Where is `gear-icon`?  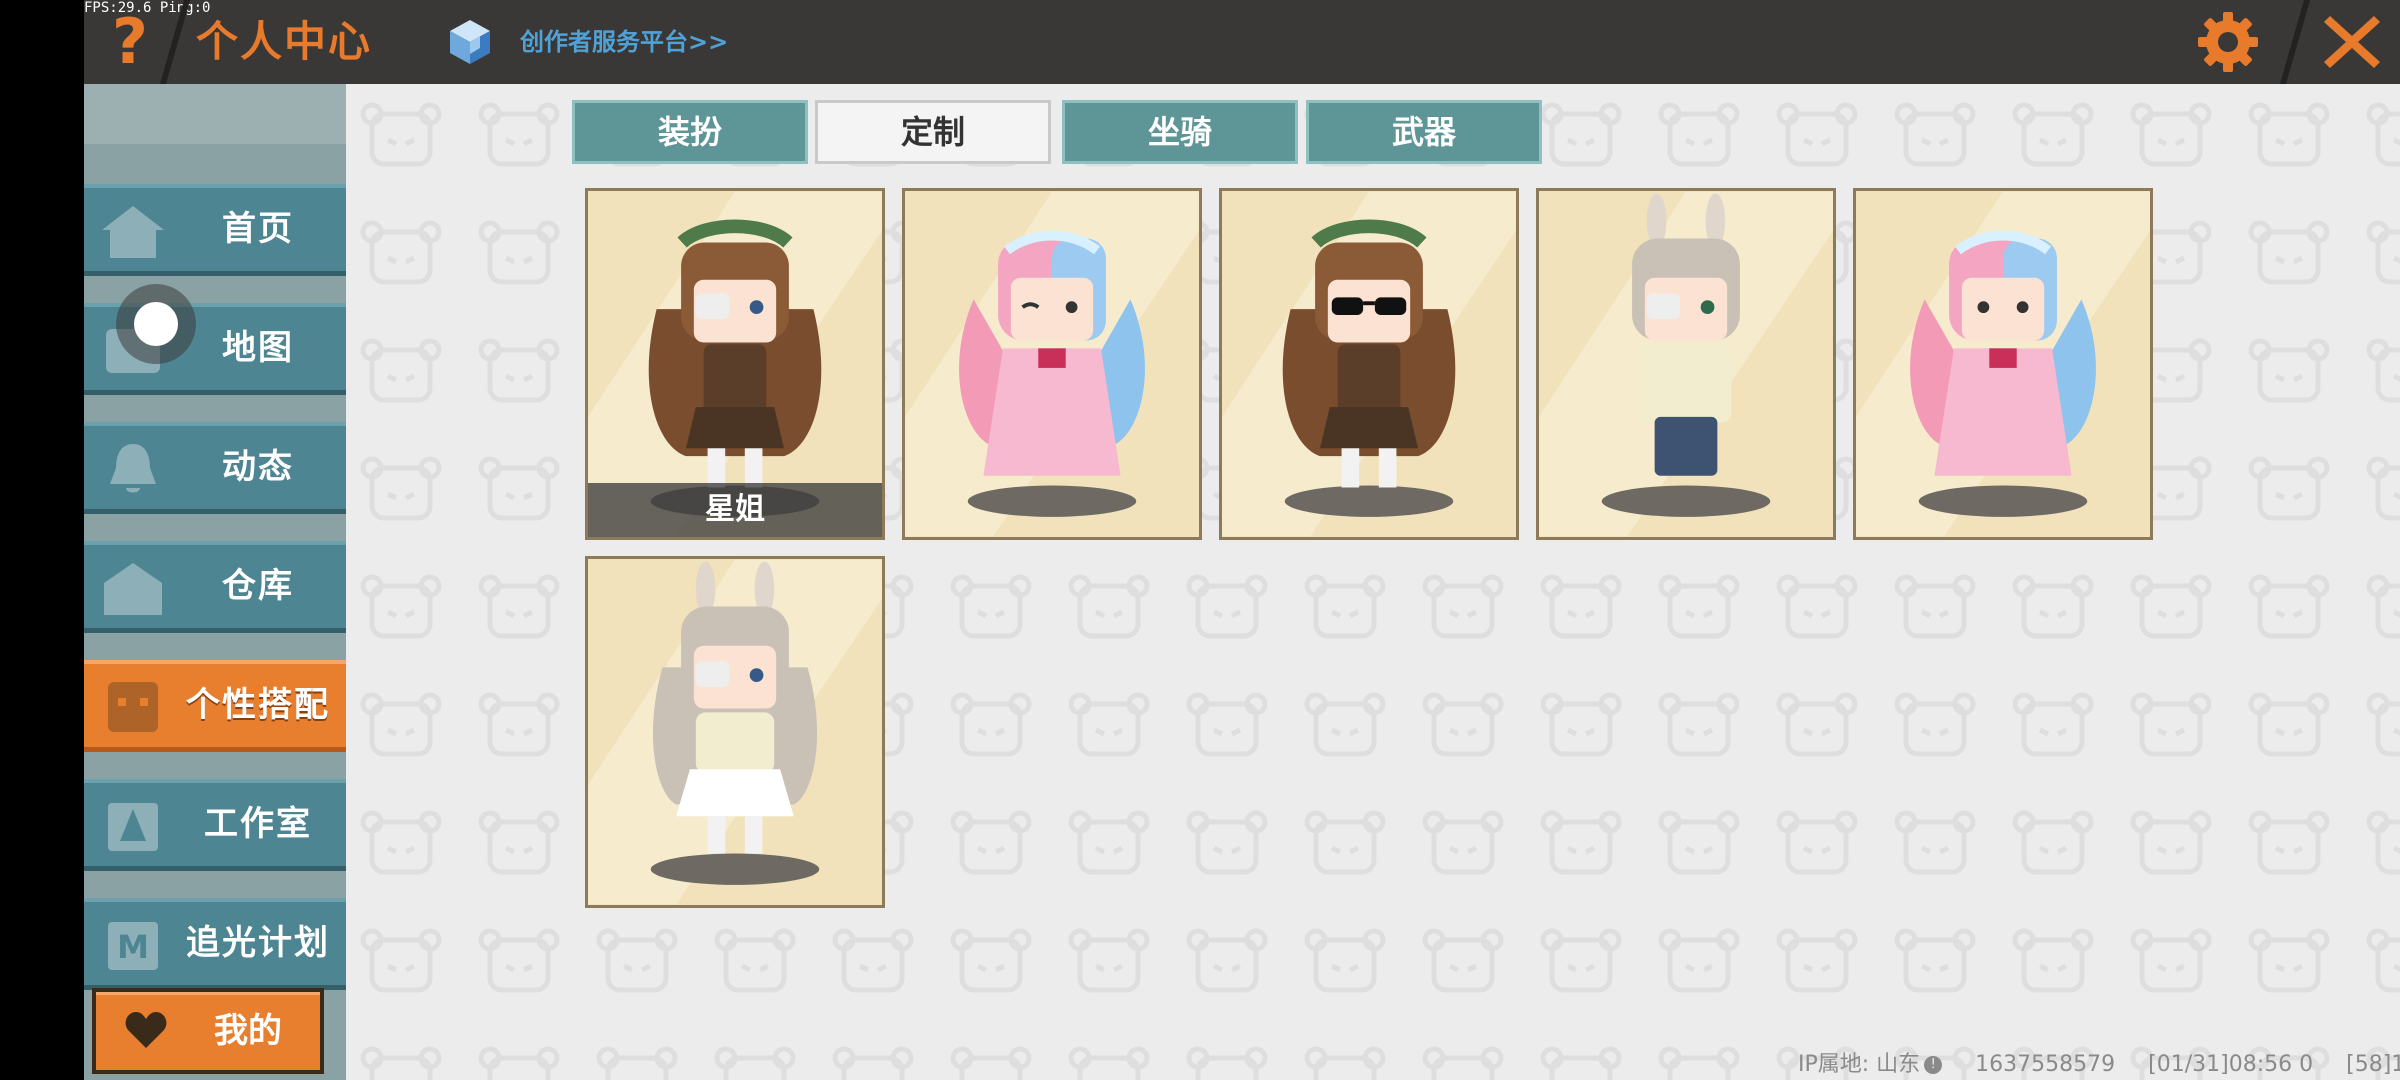
gear-icon is located at coordinates (2228, 42).